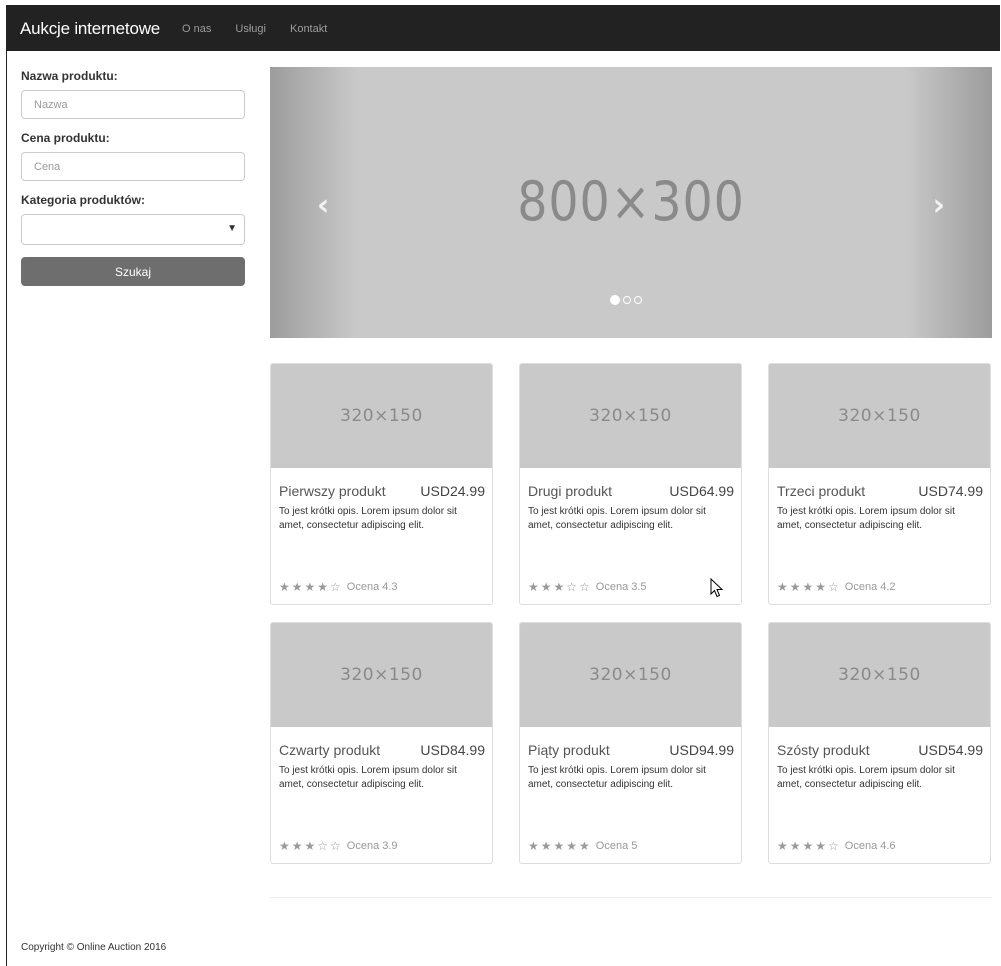  Describe the element at coordinates (133, 166) in the screenshot. I see `product-price-input` at that location.